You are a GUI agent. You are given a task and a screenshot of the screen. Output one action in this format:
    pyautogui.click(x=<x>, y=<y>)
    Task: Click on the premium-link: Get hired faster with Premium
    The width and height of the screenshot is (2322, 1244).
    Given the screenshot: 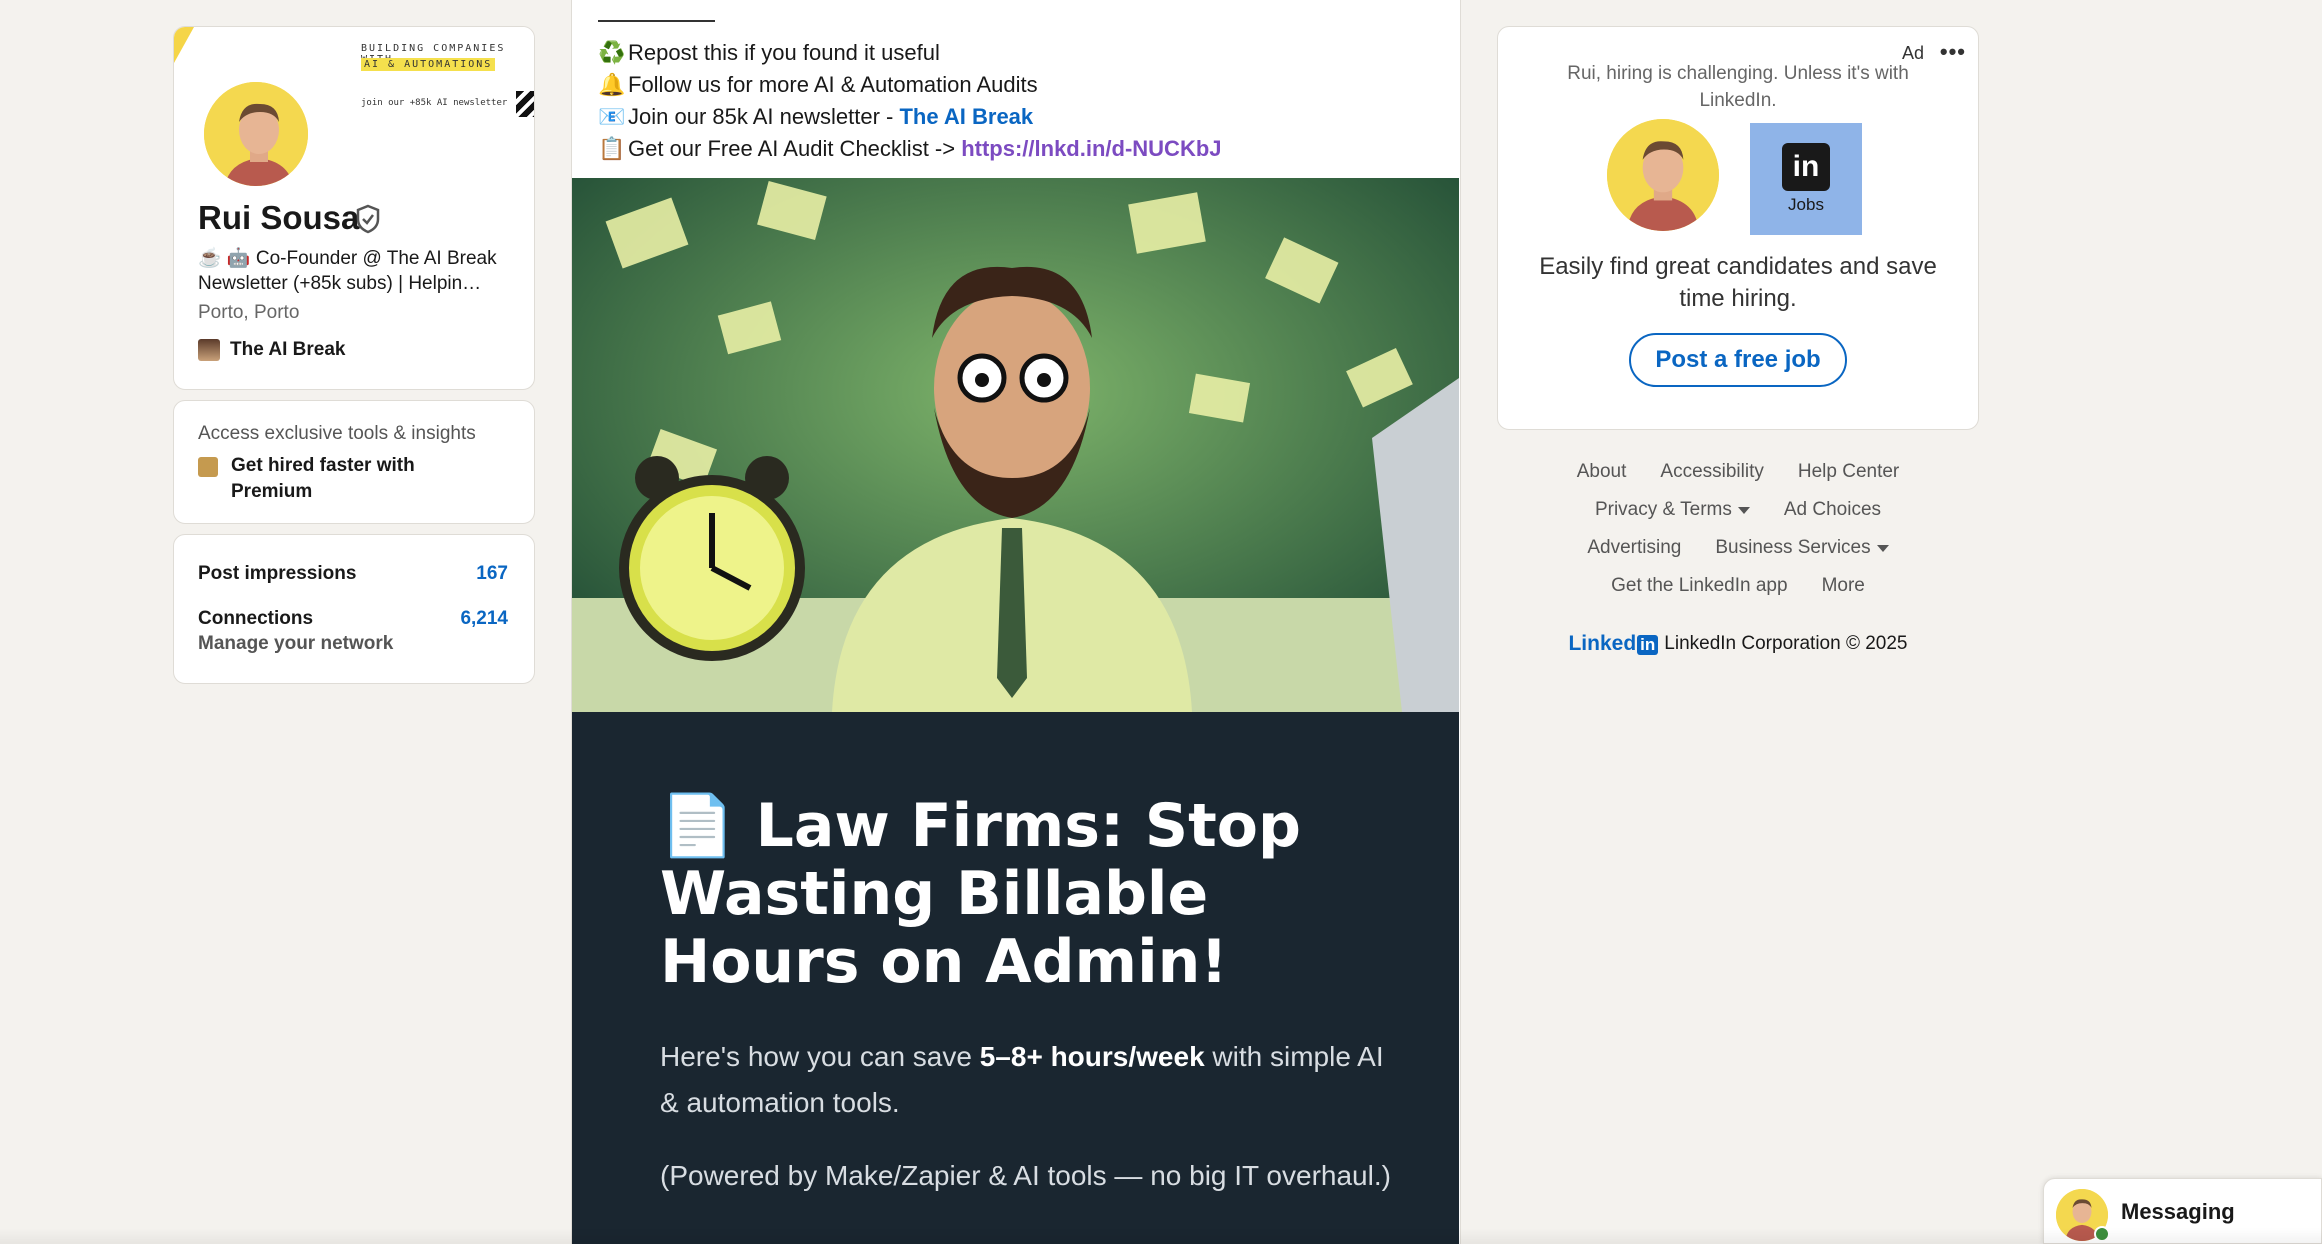 What is the action you would take?
    pyautogui.click(x=346, y=479)
    